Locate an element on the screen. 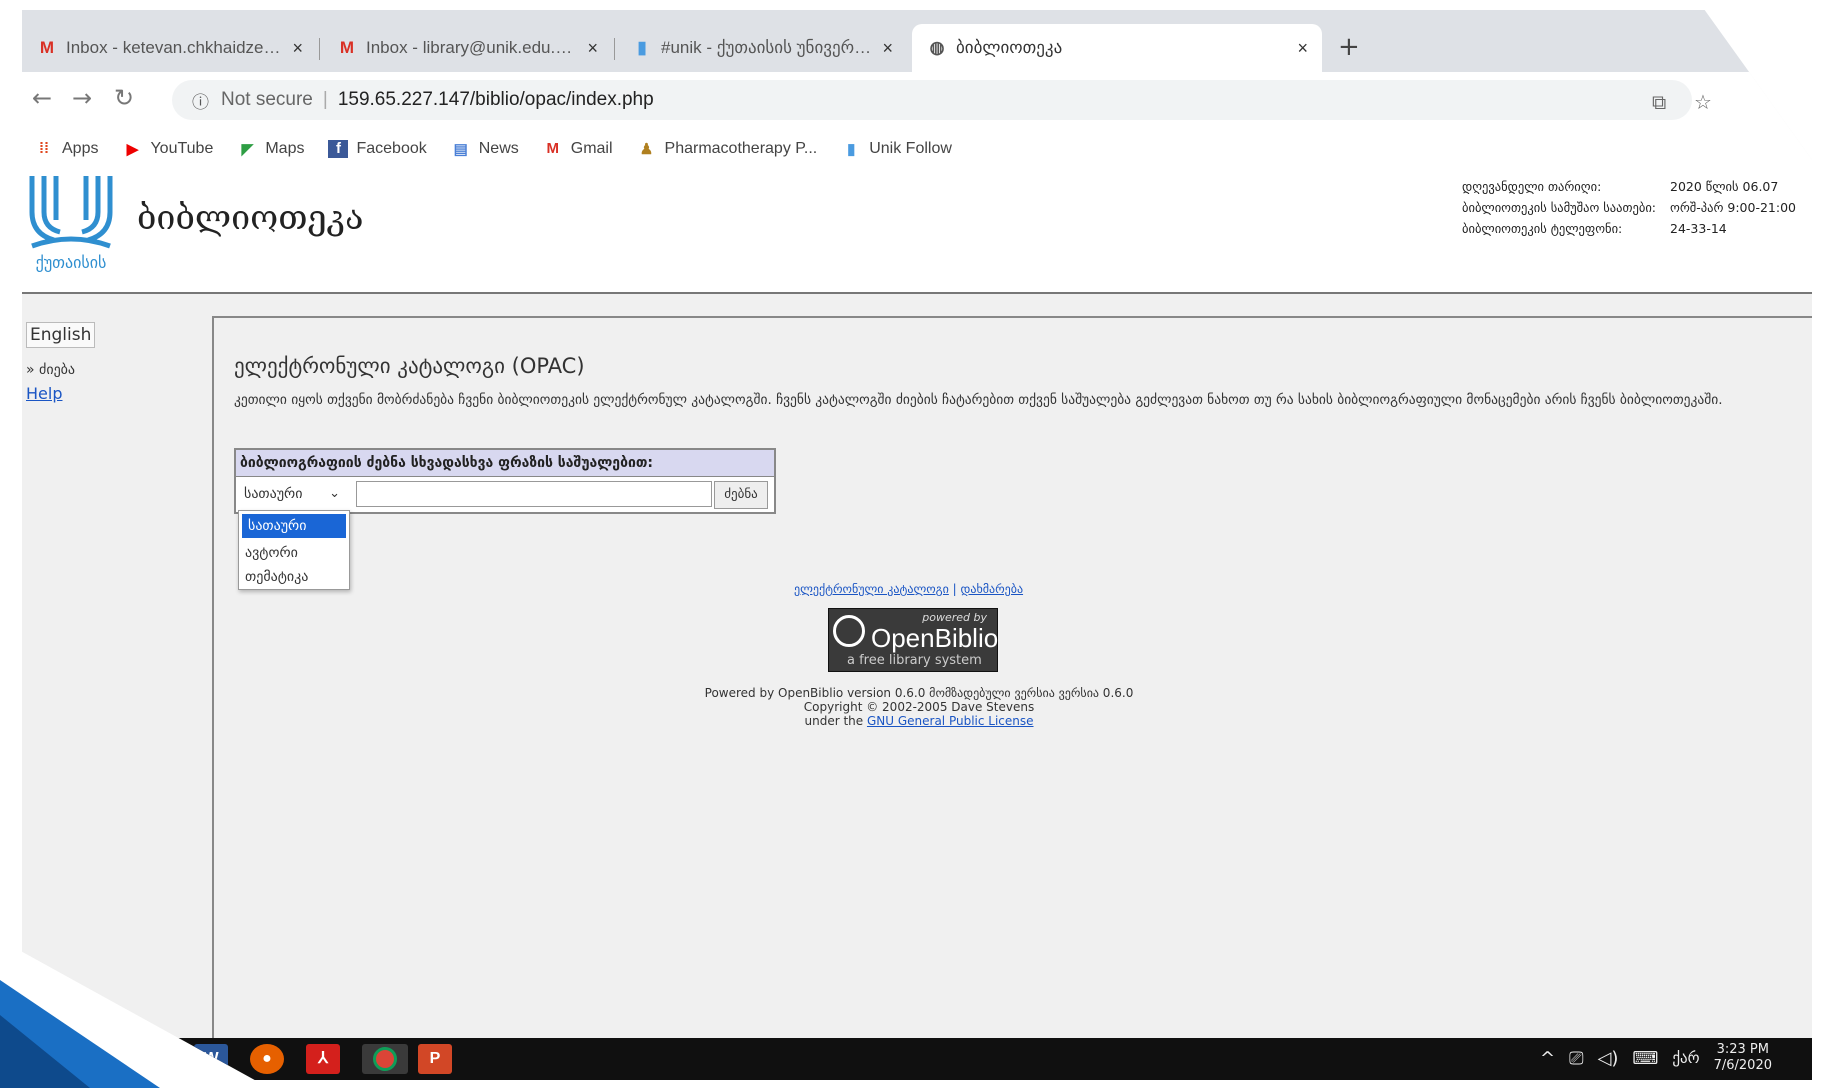 This screenshot has width=1829, height=1088. firefox-icon: ● is located at coordinates (267, 1059).